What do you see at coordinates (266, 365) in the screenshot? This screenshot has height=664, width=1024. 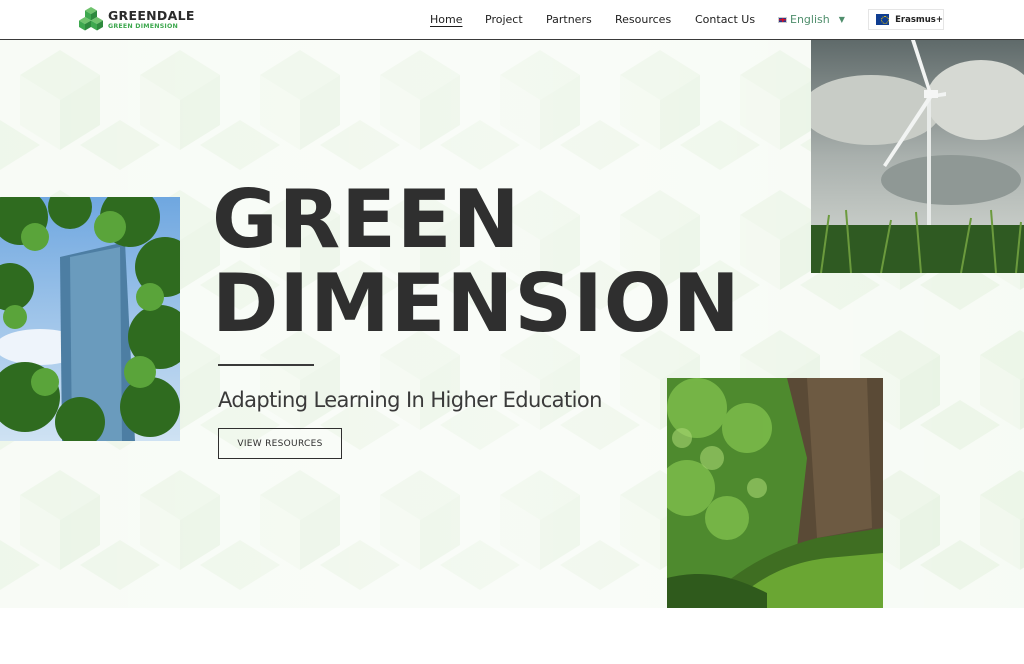 I see `title-divider` at bounding box center [266, 365].